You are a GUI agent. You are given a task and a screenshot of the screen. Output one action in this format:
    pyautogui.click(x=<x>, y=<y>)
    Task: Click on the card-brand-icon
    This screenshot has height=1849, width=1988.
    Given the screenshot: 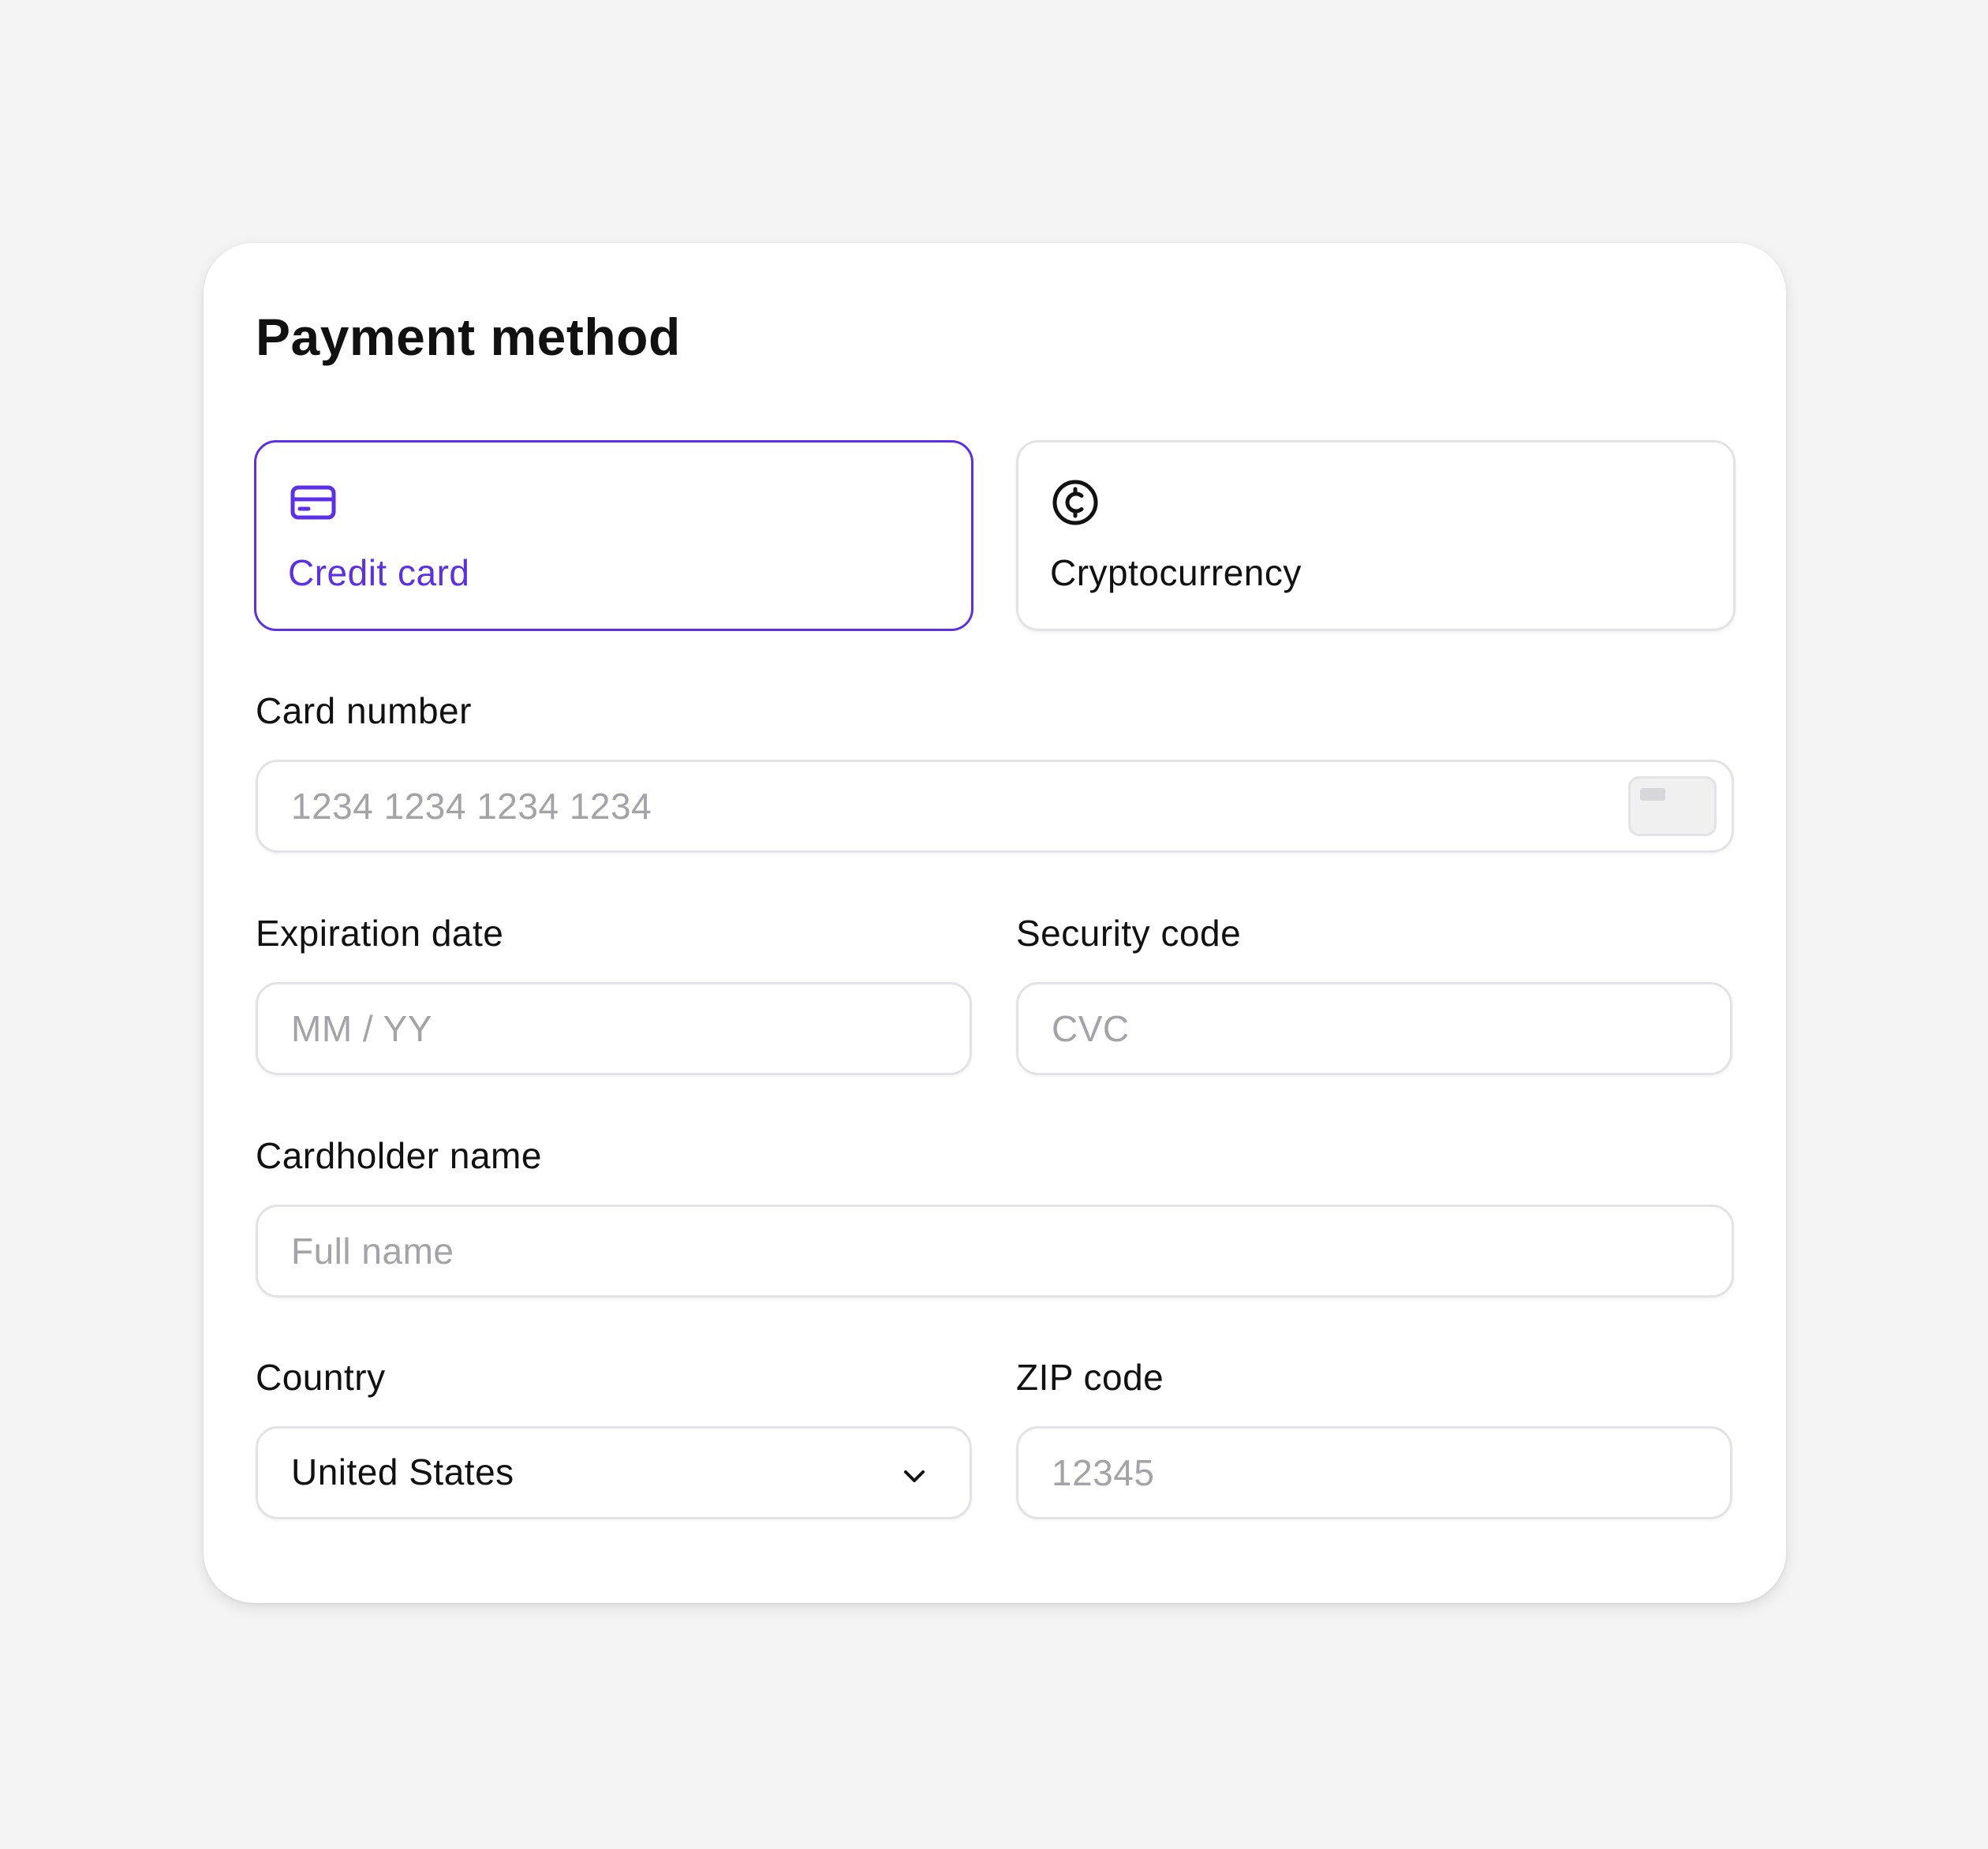 What is the action you would take?
    pyautogui.click(x=1673, y=806)
    